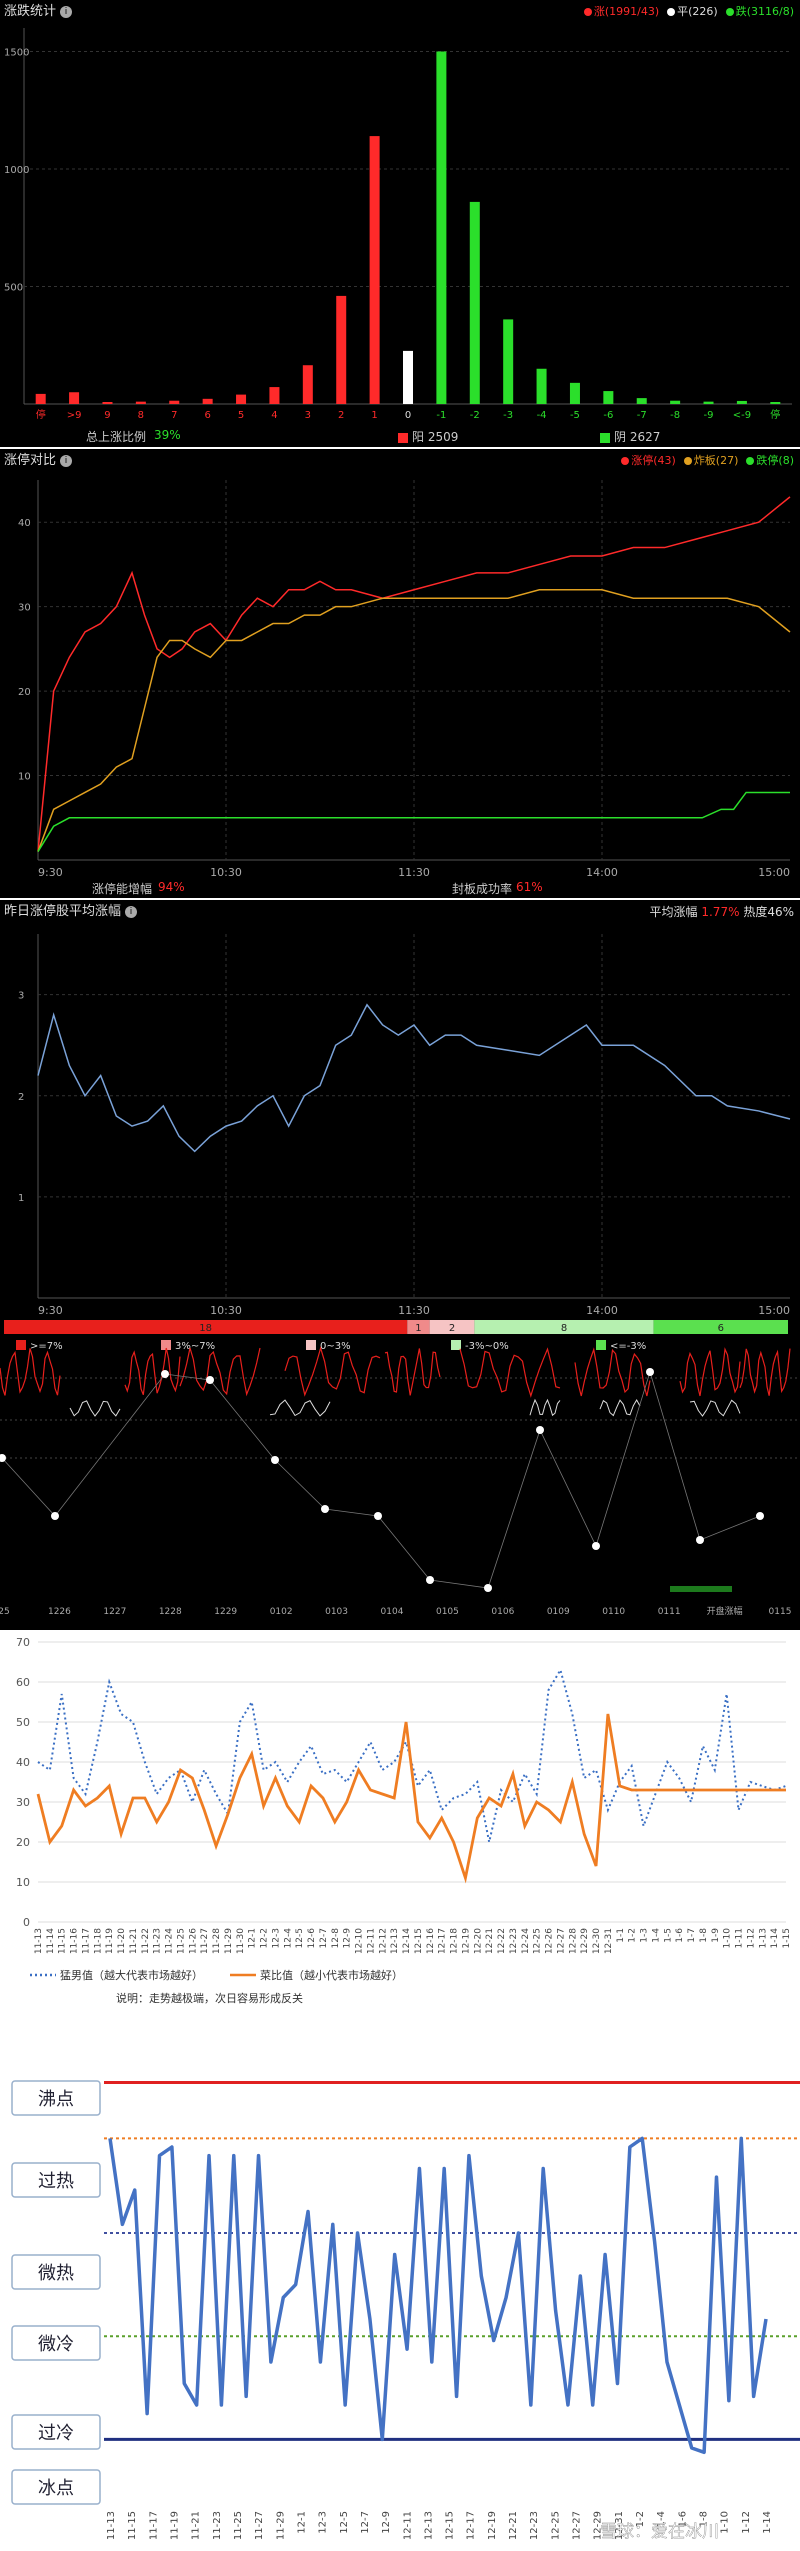  What do you see at coordinates (131, 1975) in the screenshot?
I see `legend-label: 猛男值（越大代表市场越好）` at bounding box center [131, 1975].